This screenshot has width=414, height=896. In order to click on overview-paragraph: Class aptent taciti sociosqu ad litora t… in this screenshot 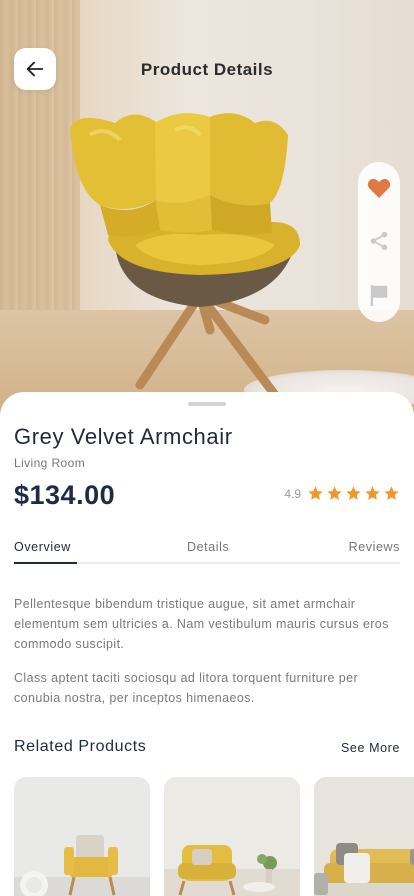, I will do `click(186, 688)`.